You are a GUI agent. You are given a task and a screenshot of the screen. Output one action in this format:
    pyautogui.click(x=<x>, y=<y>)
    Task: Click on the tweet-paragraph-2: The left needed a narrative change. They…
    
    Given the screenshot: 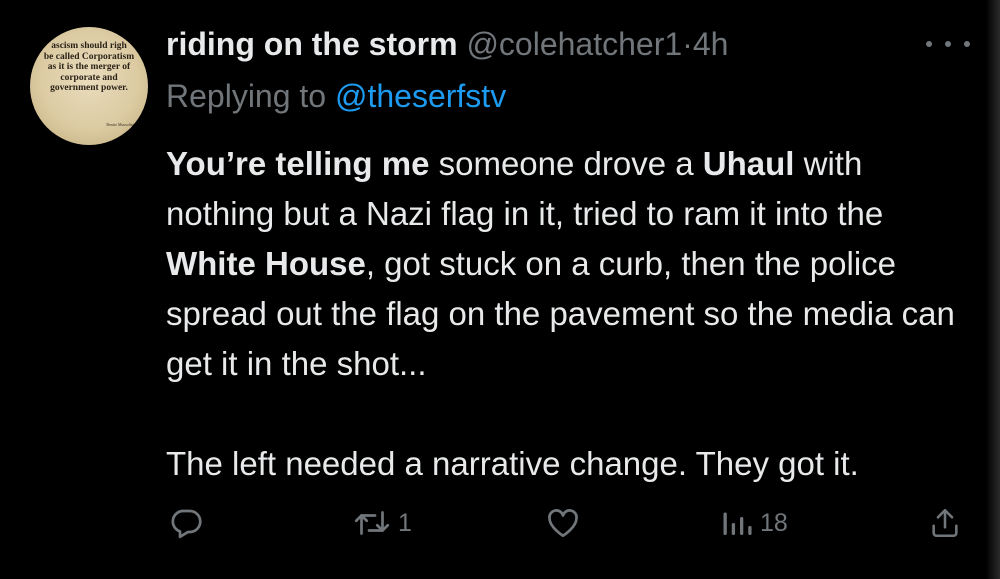 What is the action you would take?
    pyautogui.click(x=512, y=463)
    